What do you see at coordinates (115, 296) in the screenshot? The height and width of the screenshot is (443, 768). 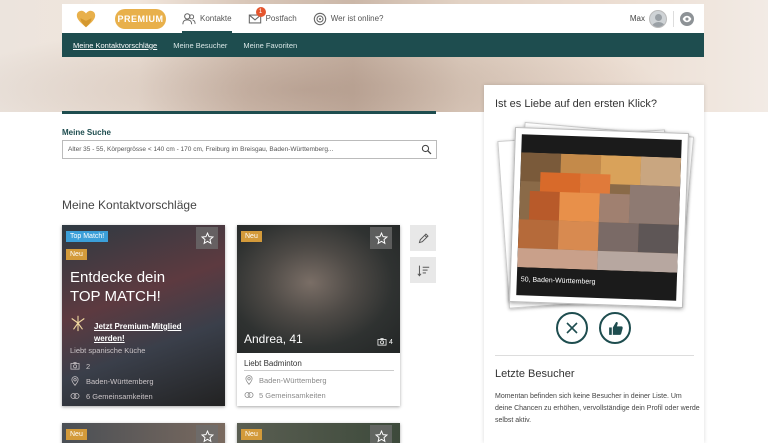 I see `top-match-headline-line2: TOP MATCH!` at bounding box center [115, 296].